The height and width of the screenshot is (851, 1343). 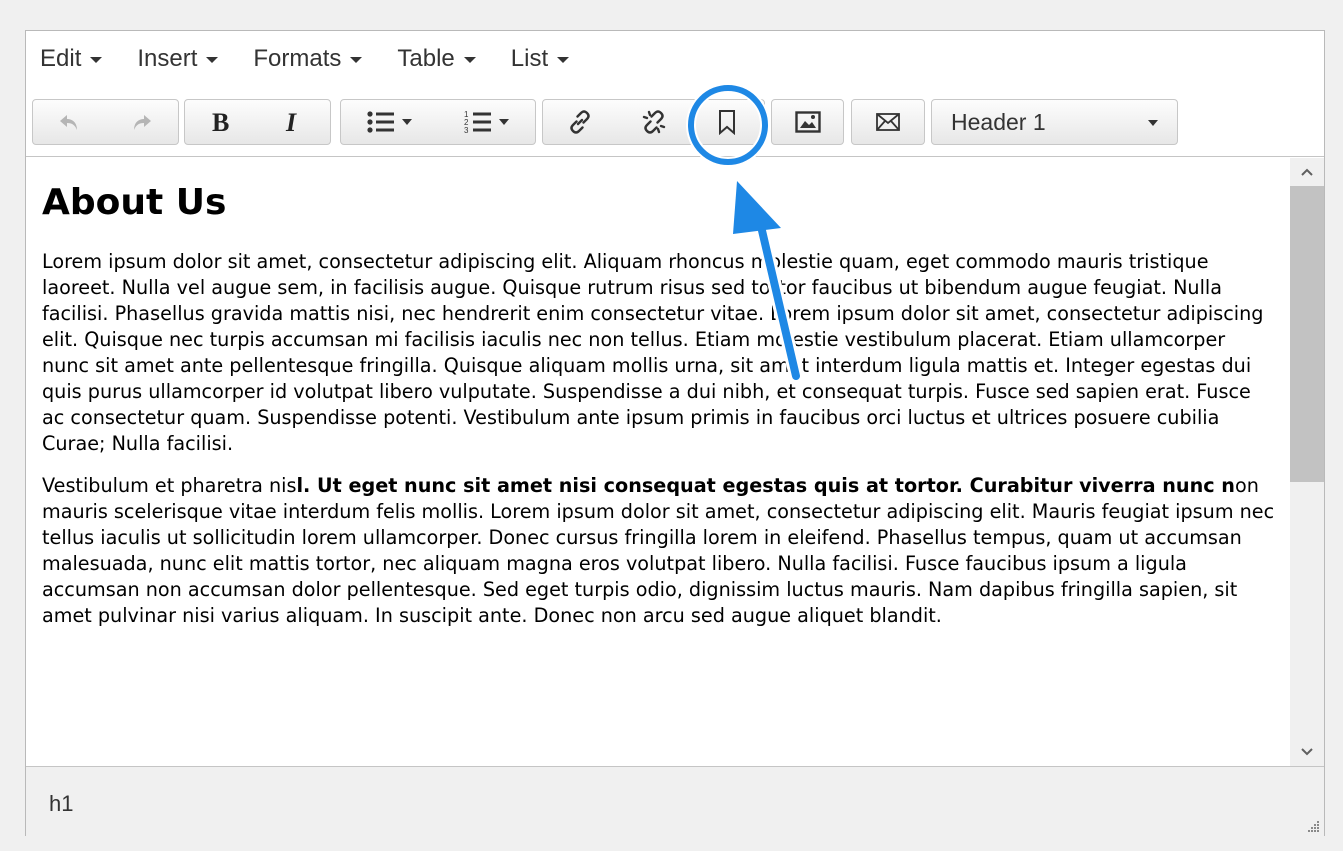 I want to click on remove-link-button, so click(x=654, y=122).